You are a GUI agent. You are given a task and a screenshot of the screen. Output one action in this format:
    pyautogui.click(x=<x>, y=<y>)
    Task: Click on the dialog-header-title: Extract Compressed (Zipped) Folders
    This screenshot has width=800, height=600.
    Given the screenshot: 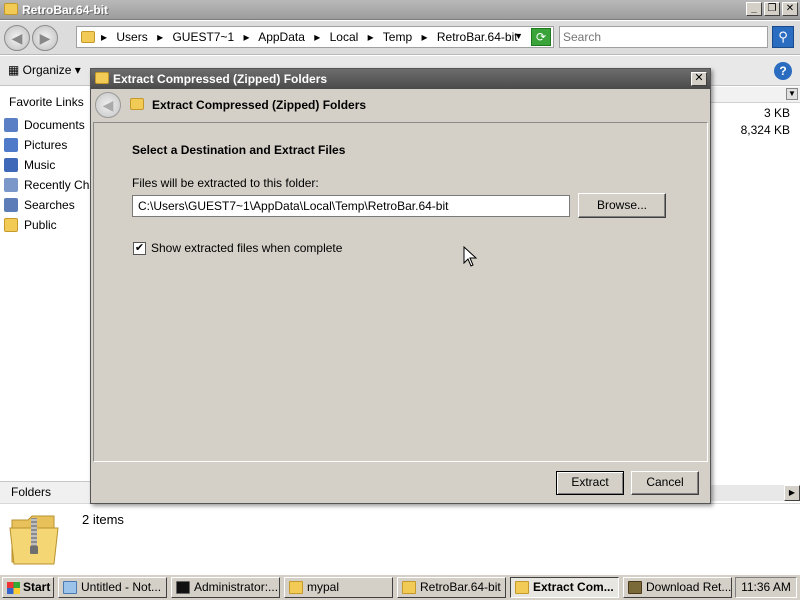 What is the action you would take?
    pyautogui.click(x=259, y=105)
    